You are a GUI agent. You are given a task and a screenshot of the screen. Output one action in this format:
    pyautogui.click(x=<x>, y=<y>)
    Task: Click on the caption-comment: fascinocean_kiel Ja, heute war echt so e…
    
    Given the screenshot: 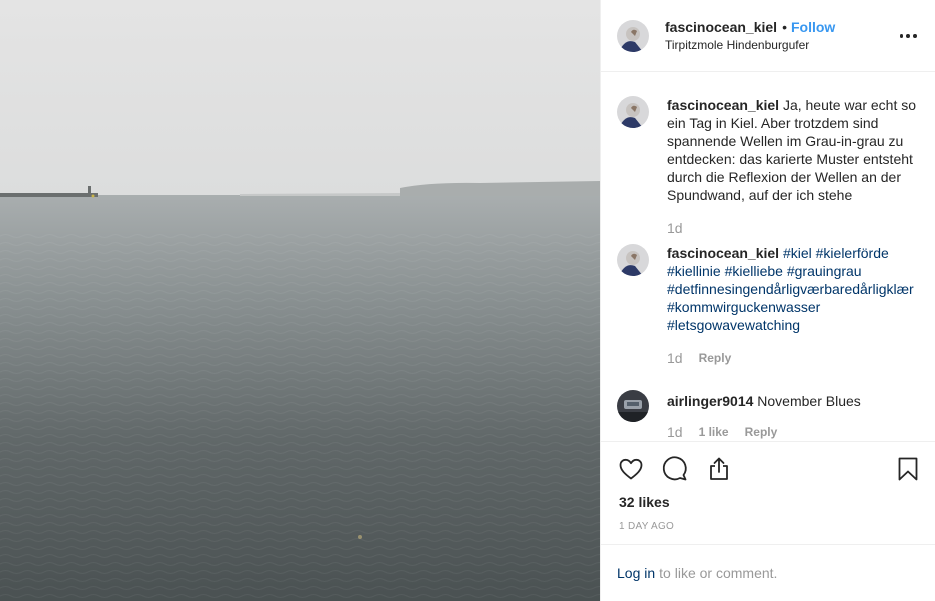 What is the action you would take?
    pyautogui.click(x=772, y=166)
    